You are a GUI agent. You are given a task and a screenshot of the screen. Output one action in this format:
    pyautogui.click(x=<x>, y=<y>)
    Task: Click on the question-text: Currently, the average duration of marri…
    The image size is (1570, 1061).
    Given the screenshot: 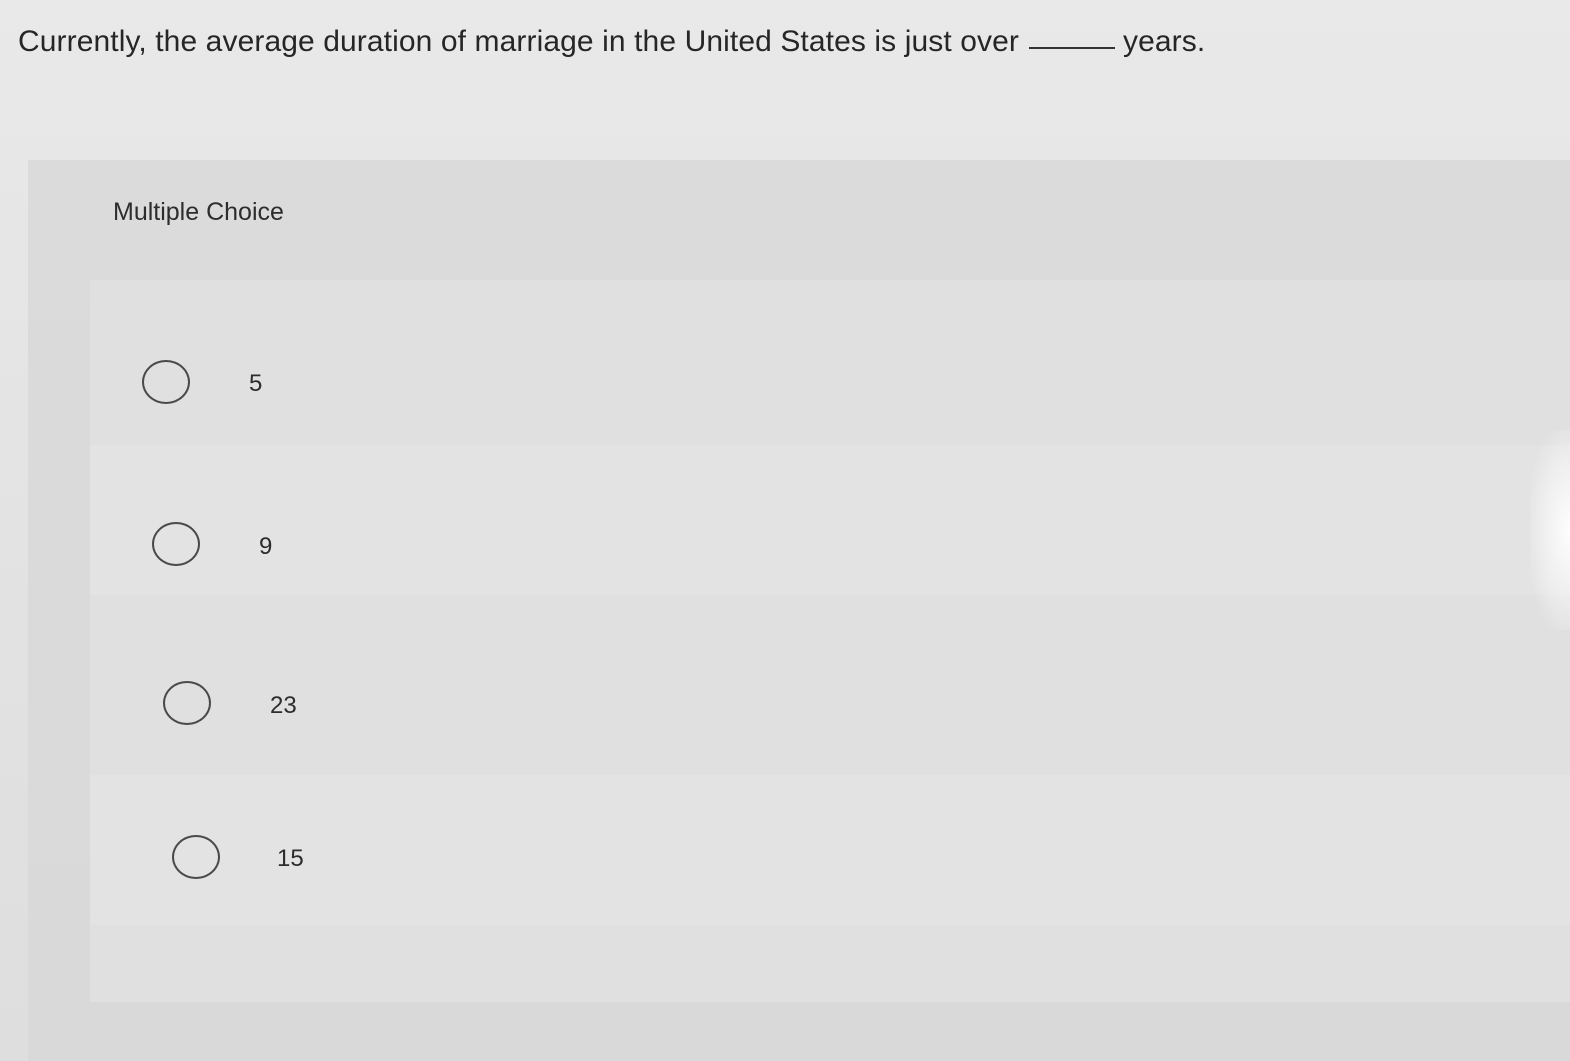 What is the action you would take?
    pyautogui.click(x=611, y=42)
    